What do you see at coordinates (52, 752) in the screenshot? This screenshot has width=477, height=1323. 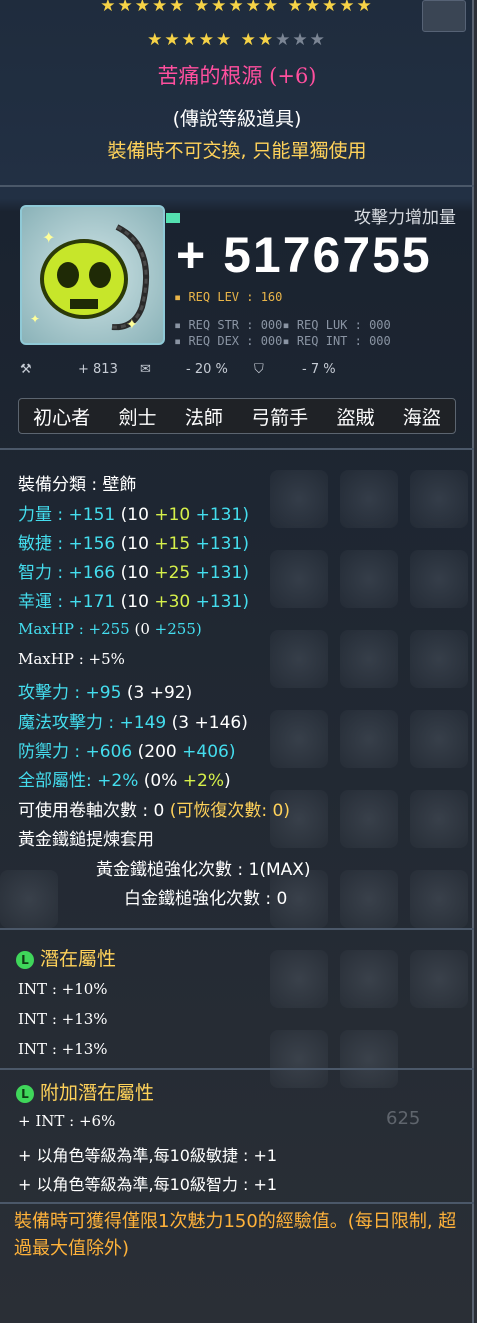 I see `stat-label: 防禦力 :` at bounding box center [52, 752].